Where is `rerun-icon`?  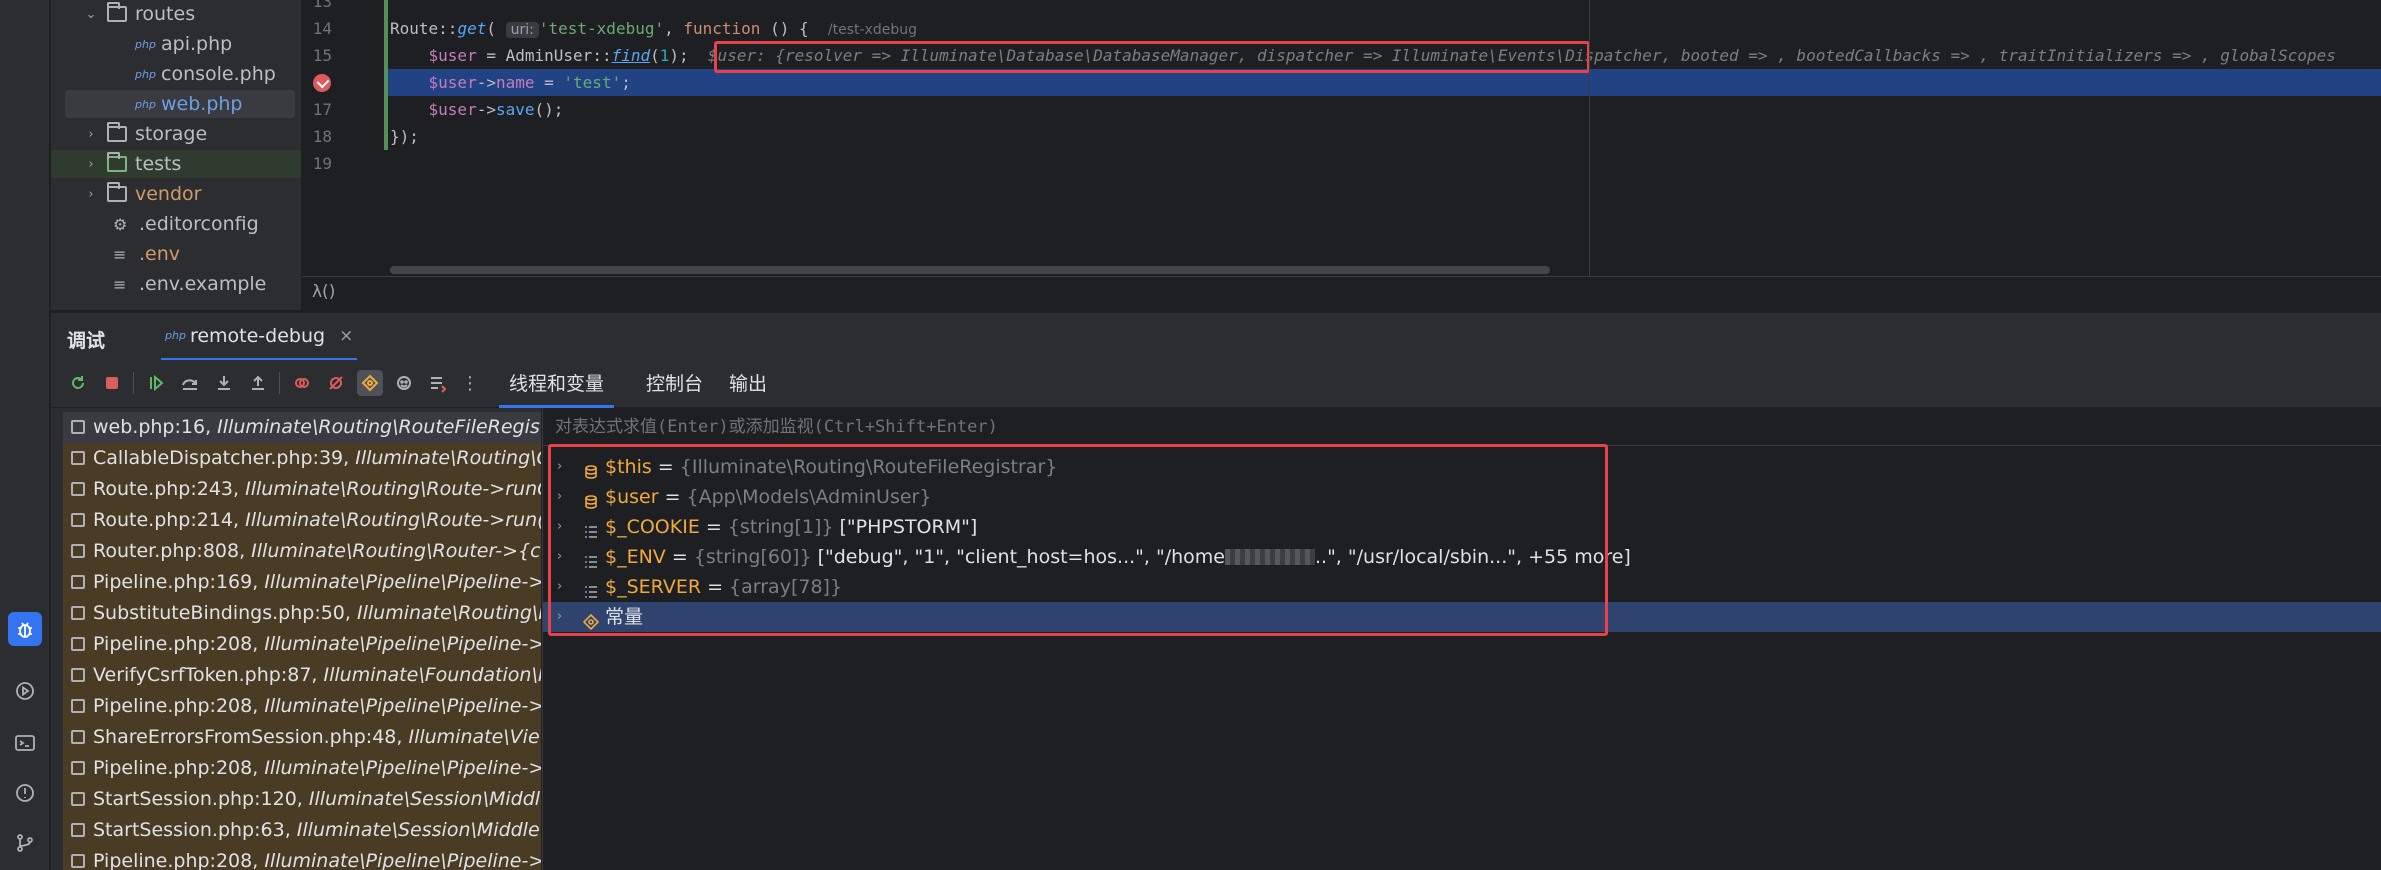
rerun-icon is located at coordinates (78, 383).